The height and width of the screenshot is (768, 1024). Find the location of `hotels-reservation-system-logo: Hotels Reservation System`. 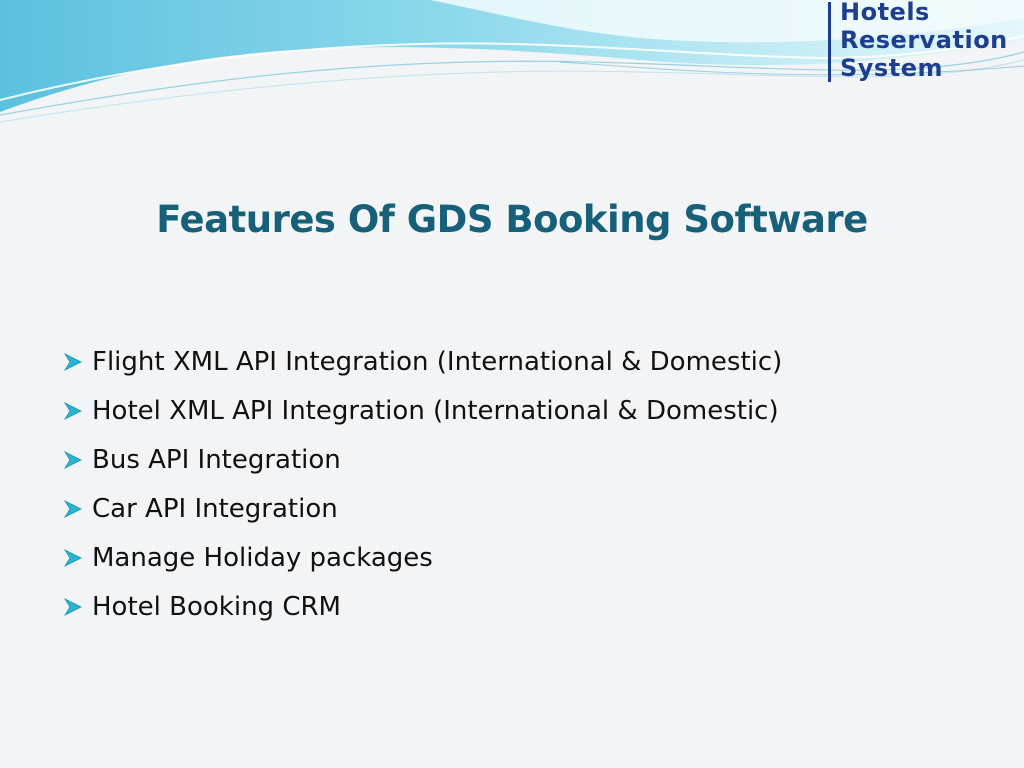

hotels-reservation-system-logo: Hotels Reservation System is located at coordinates (926, 42).